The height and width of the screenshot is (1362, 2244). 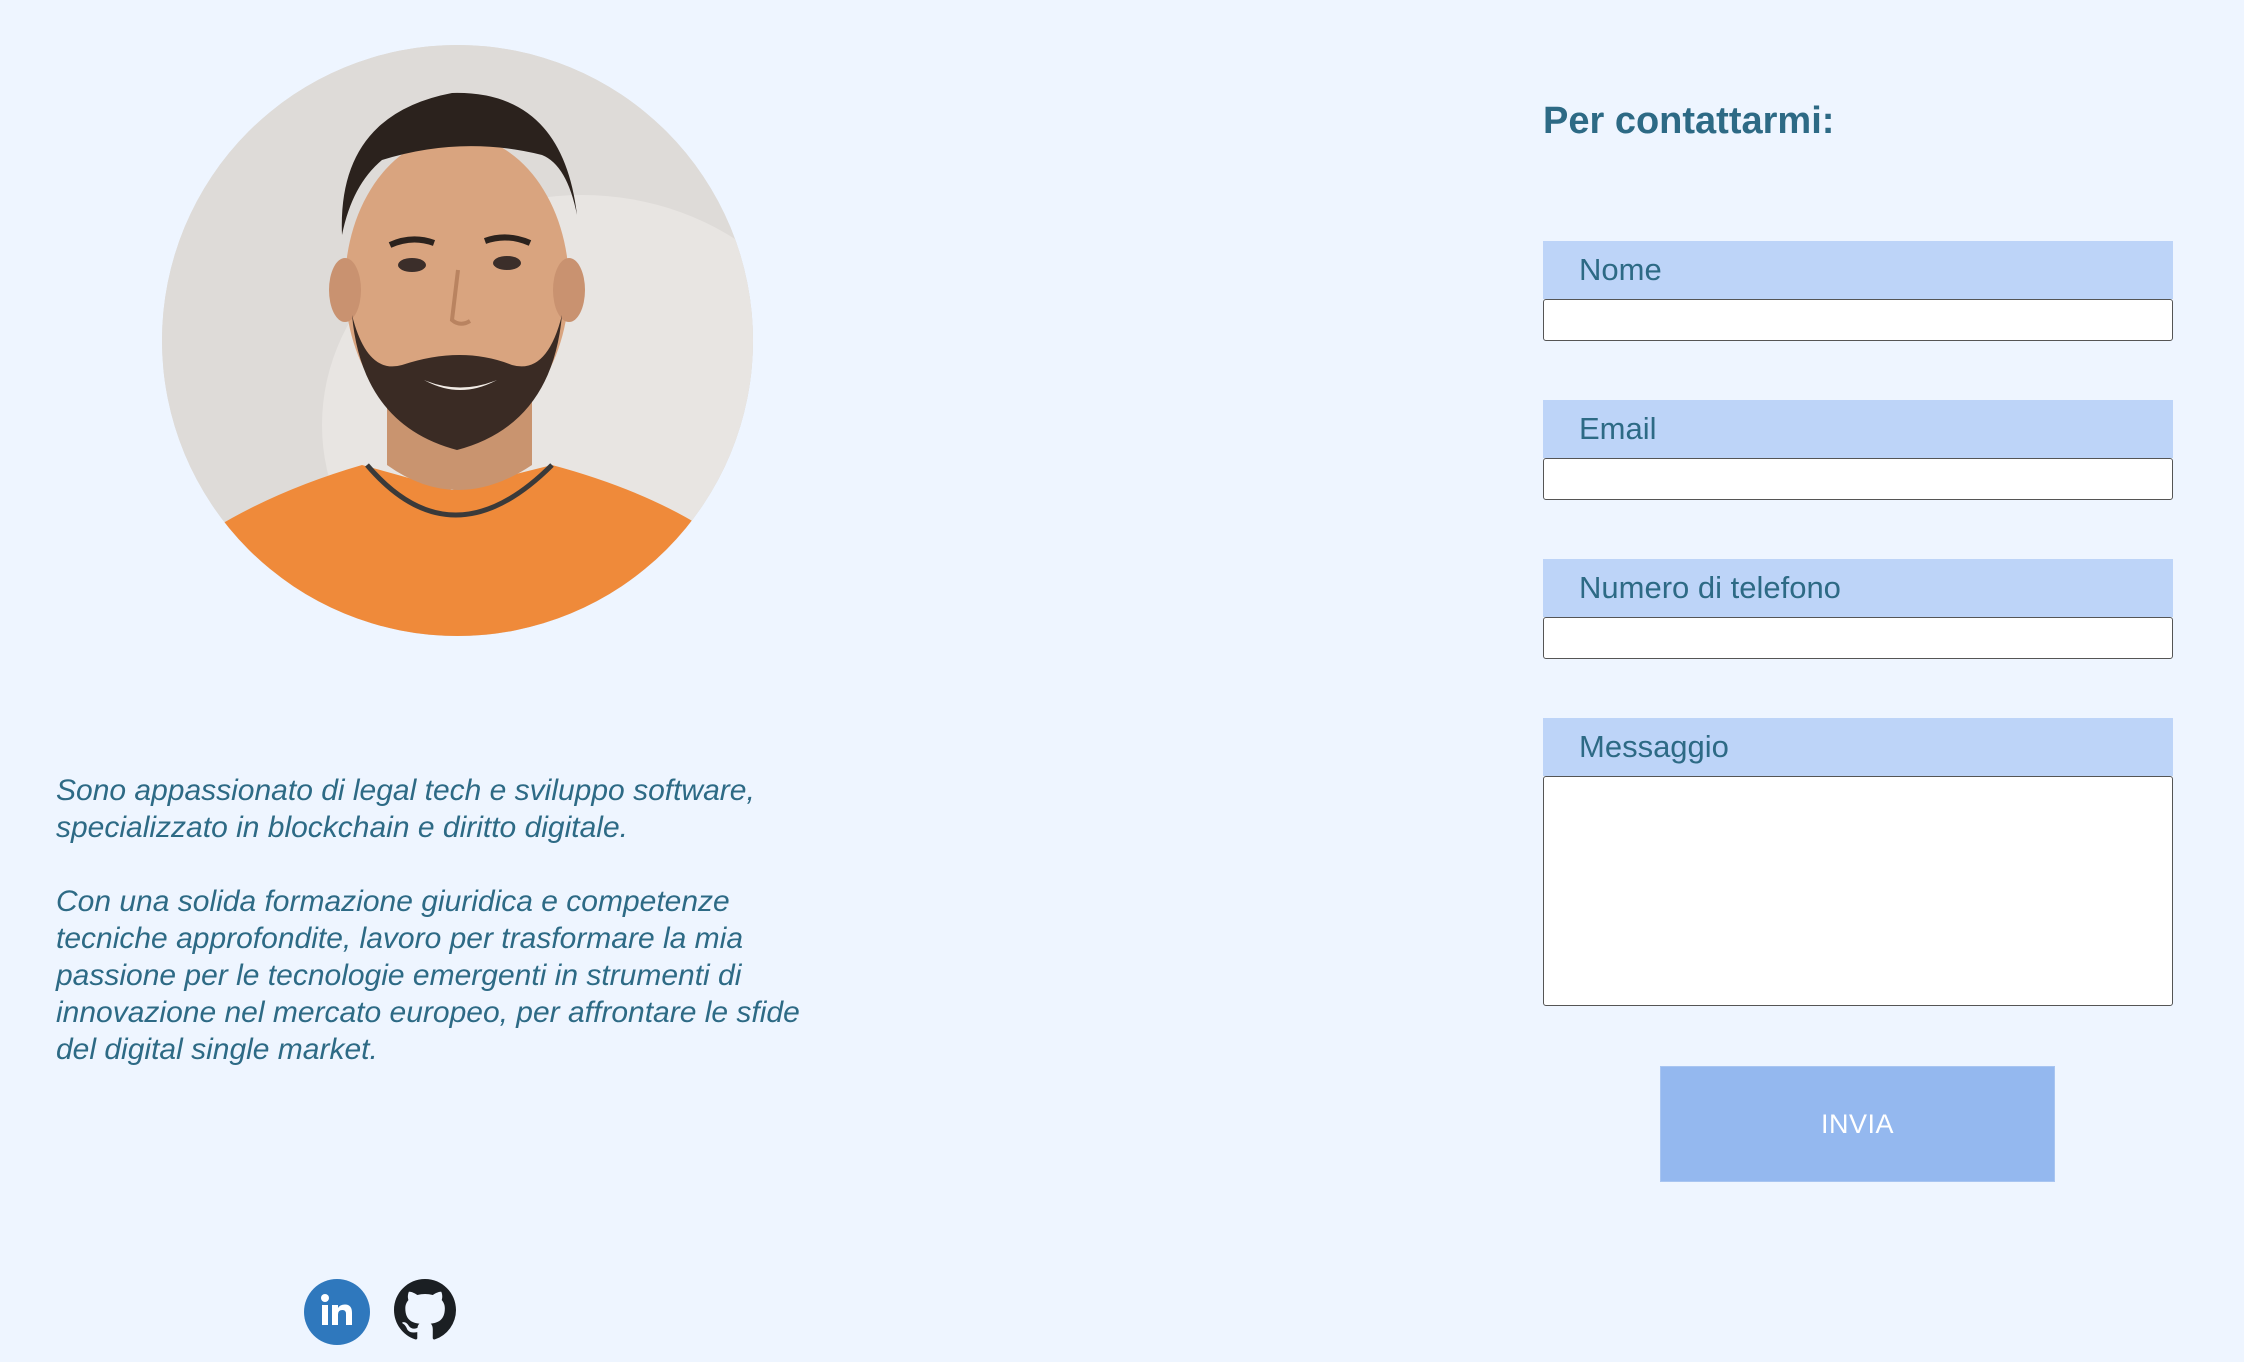 What do you see at coordinates (1858, 638) in the screenshot?
I see `phone-input` at bounding box center [1858, 638].